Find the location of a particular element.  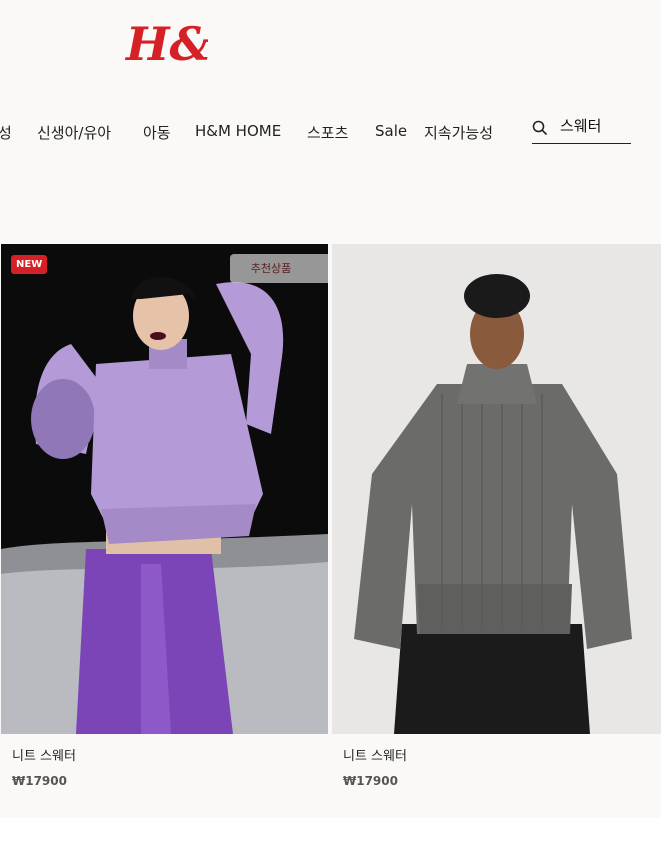

new-badge: NEW is located at coordinates (29, 264).